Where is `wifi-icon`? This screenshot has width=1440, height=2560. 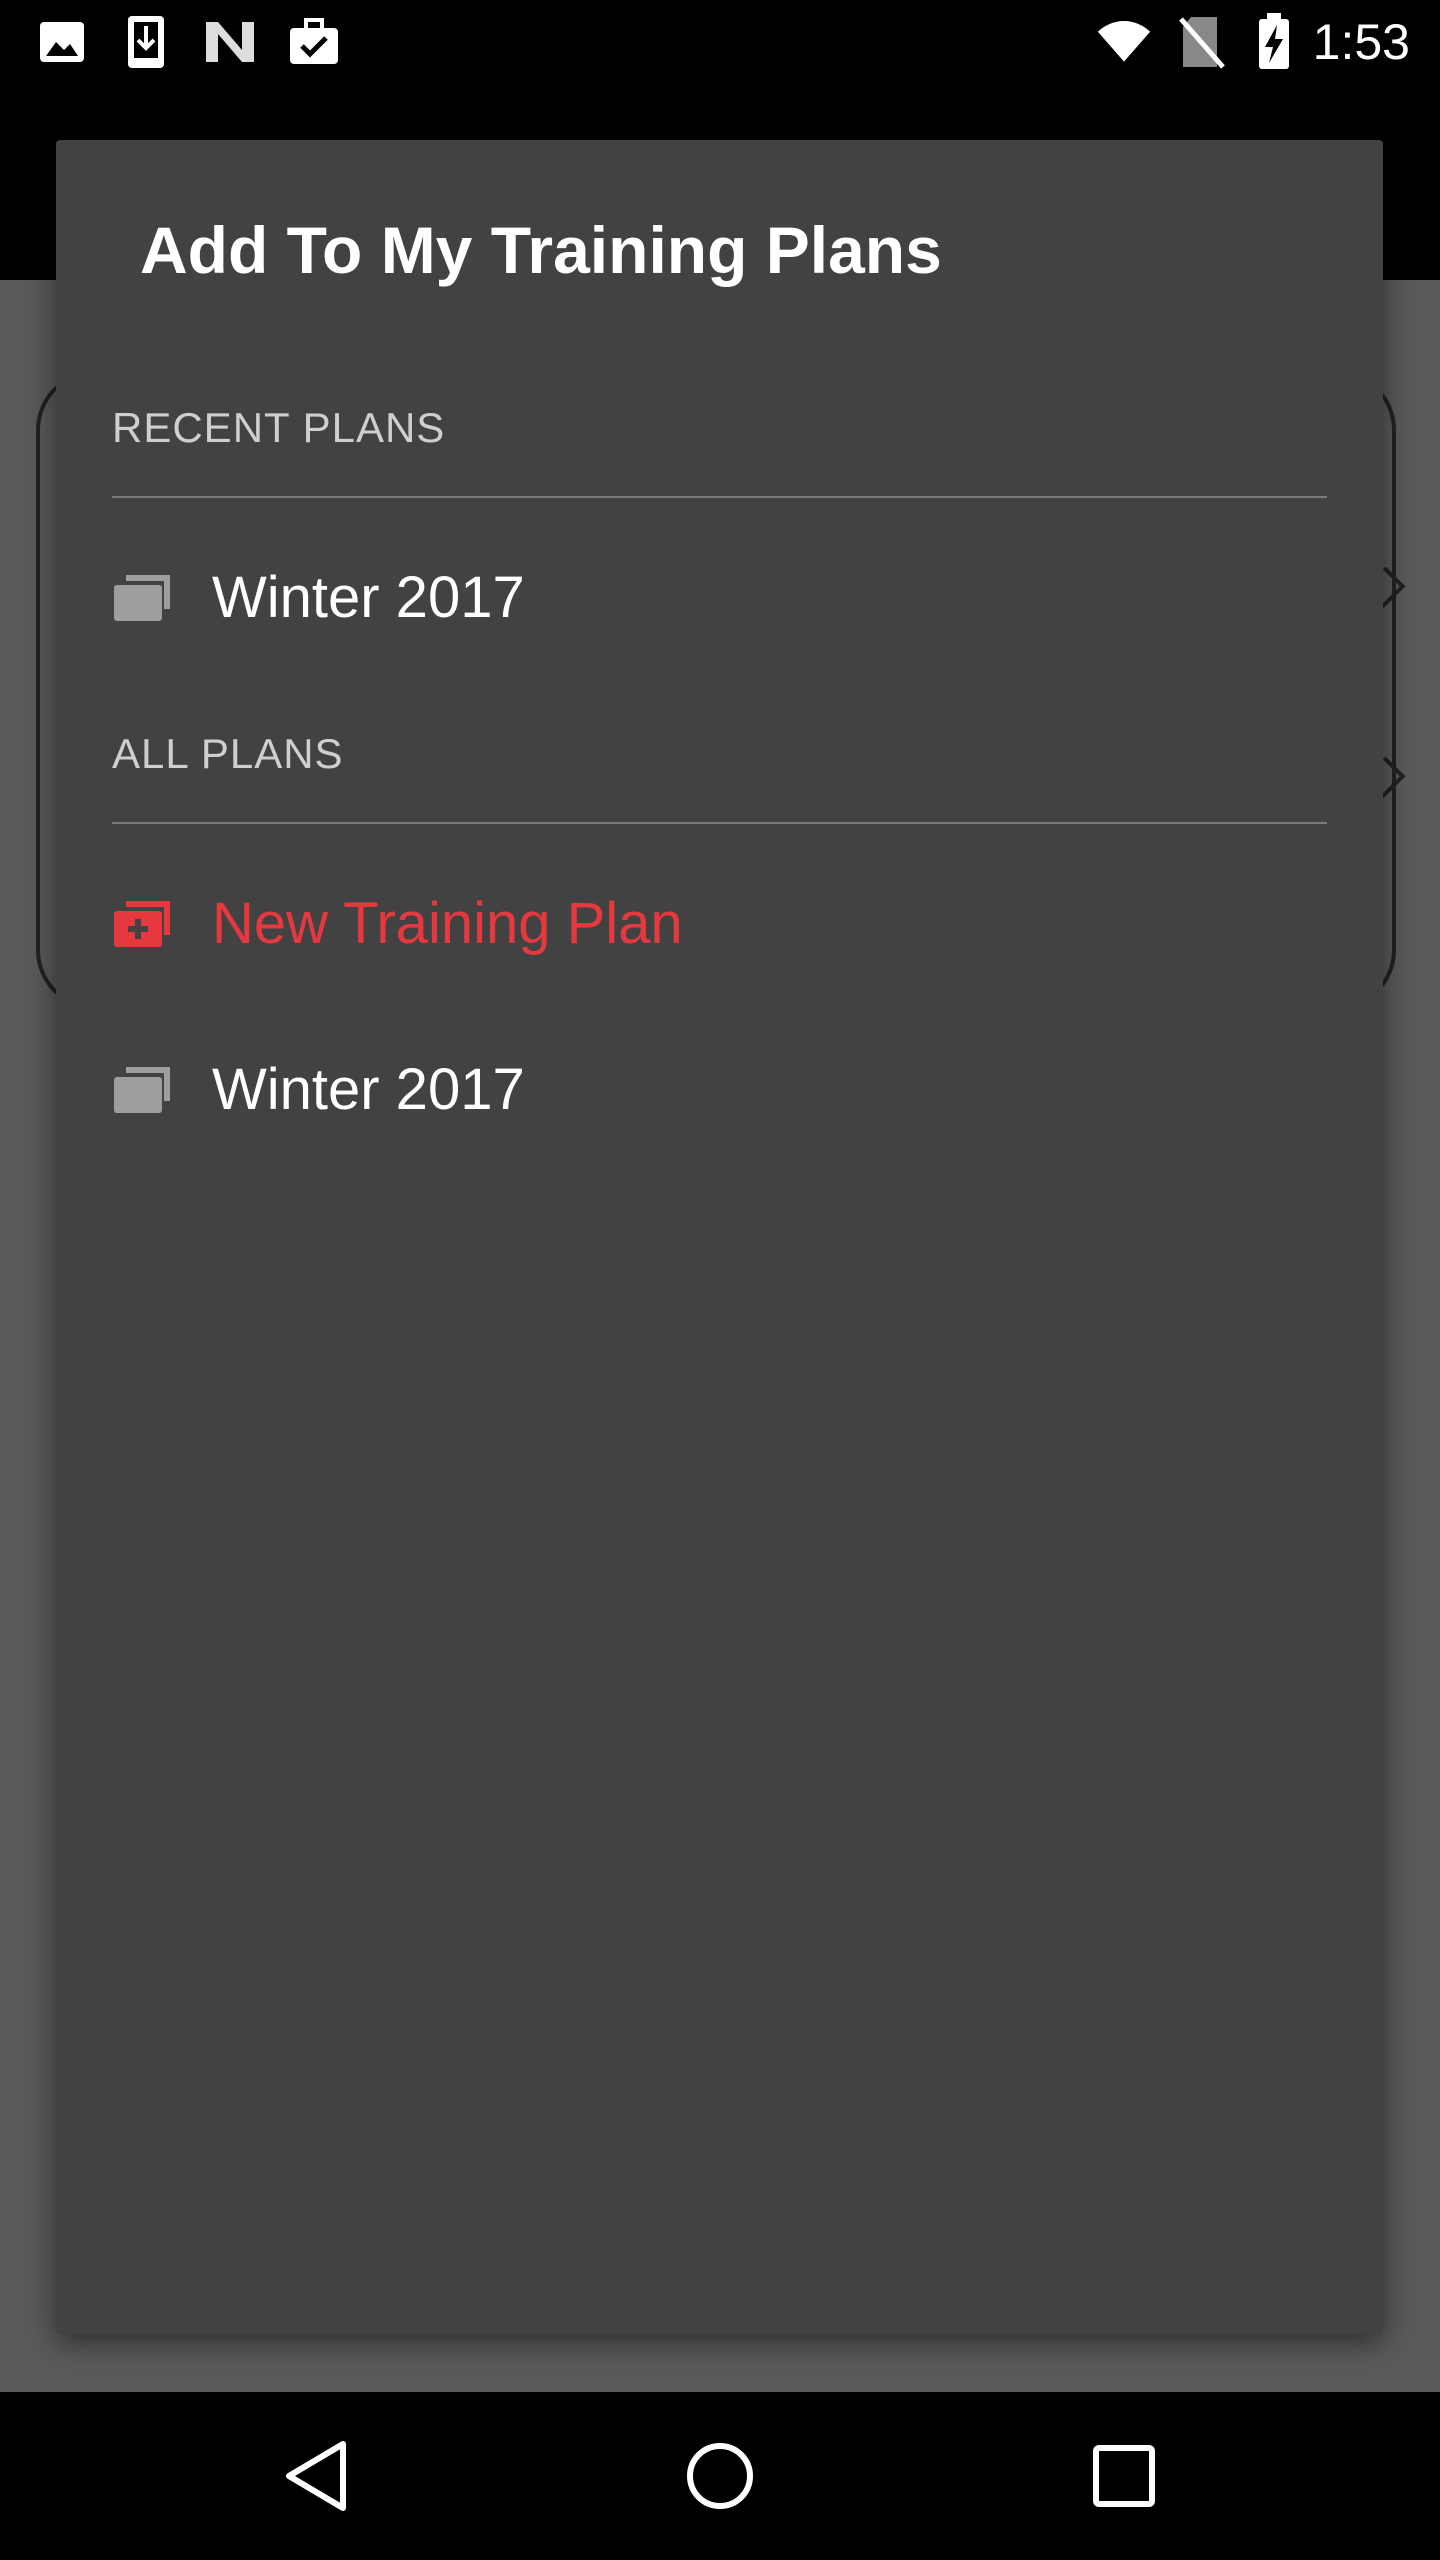
wifi-icon is located at coordinates (1124, 42).